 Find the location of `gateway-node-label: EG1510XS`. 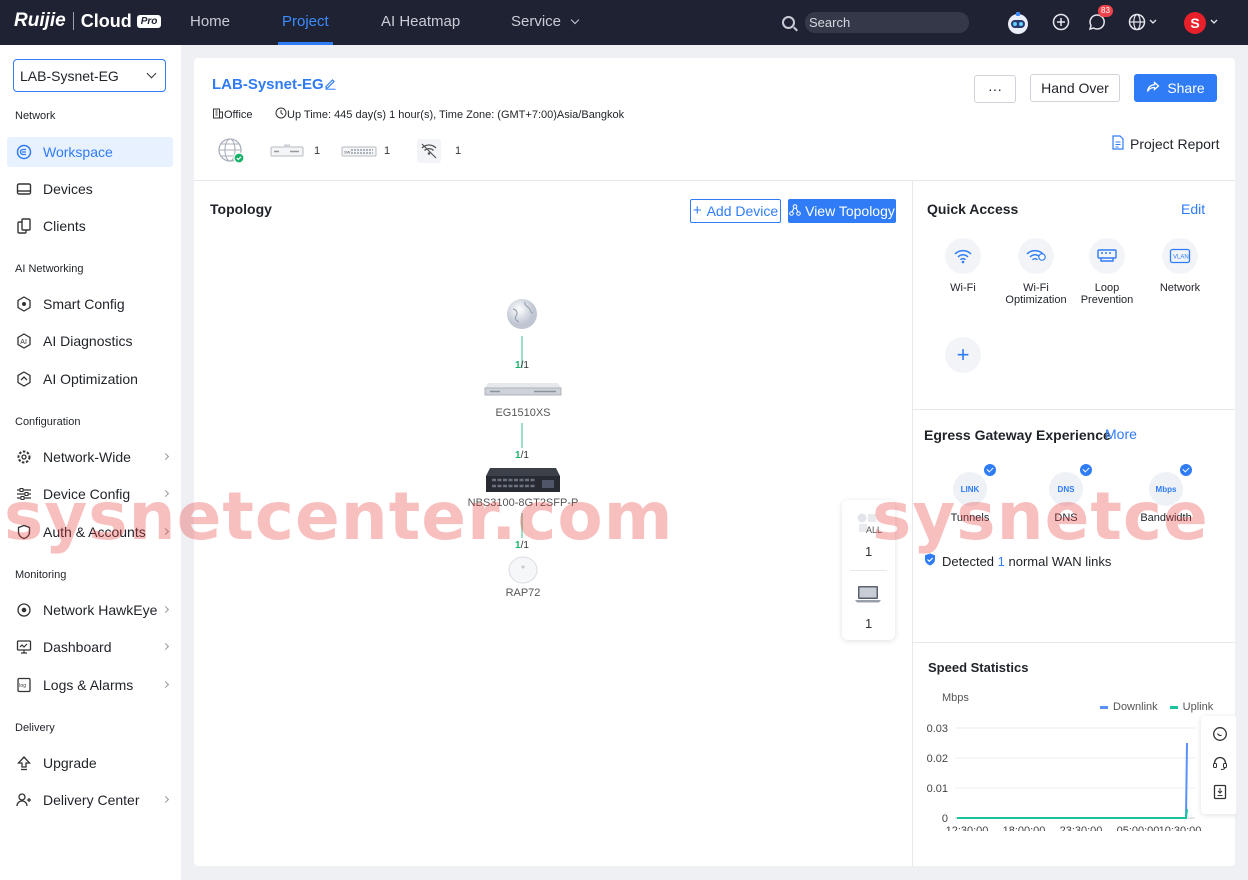

gateway-node-label: EG1510XS is located at coordinates (523, 413).